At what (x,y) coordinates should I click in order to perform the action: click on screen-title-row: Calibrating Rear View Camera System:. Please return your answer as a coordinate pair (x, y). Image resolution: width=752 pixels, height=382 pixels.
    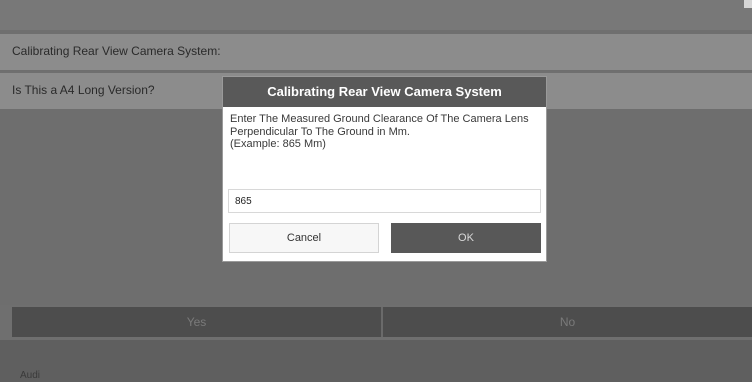
    Looking at the image, I should click on (376, 52).